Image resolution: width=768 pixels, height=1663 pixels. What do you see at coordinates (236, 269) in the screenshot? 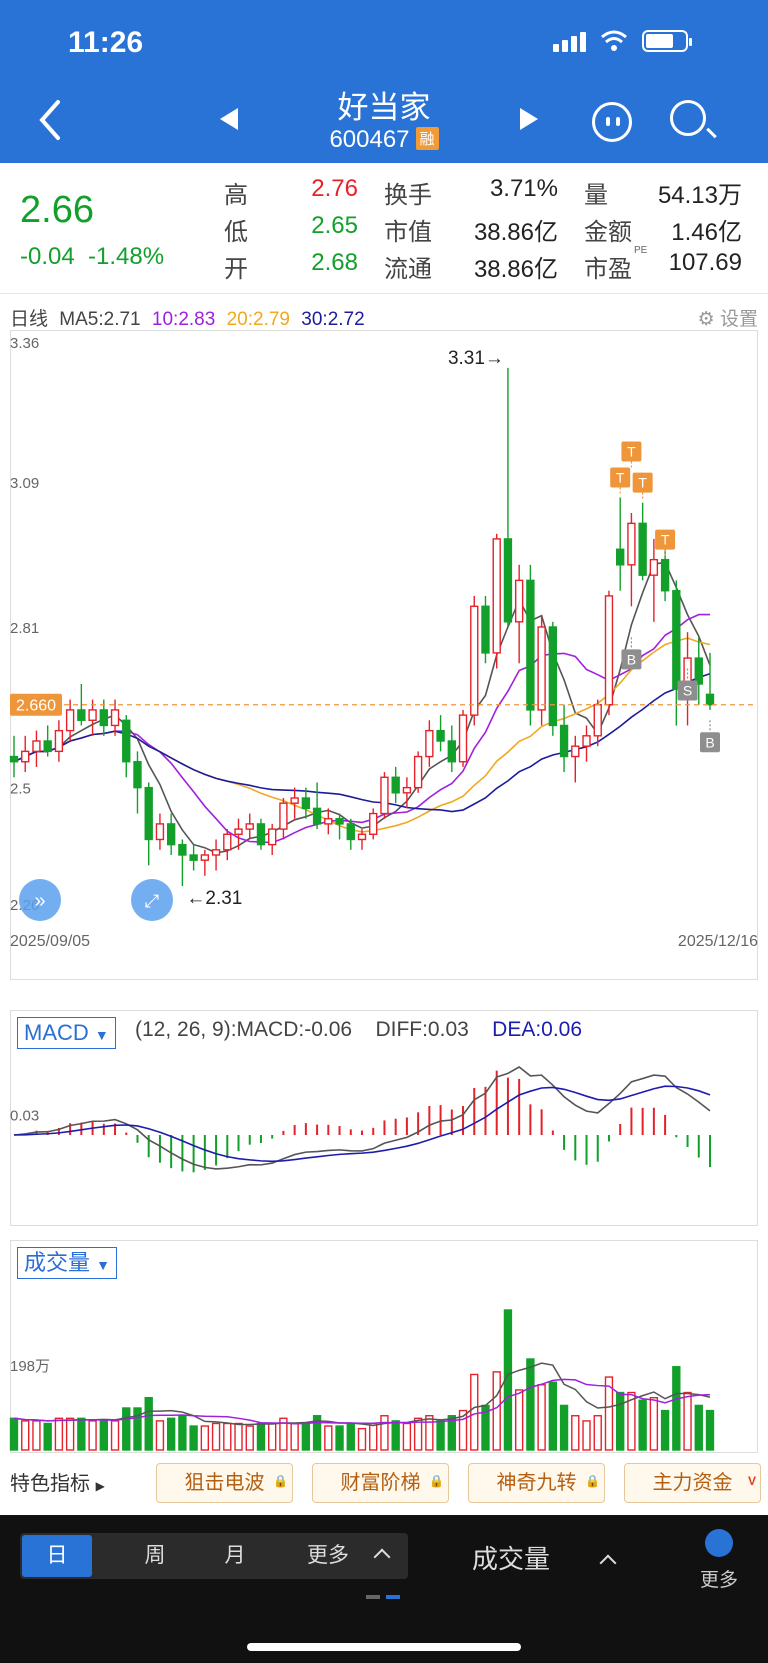
I see `quote-label: 开` at bounding box center [236, 269].